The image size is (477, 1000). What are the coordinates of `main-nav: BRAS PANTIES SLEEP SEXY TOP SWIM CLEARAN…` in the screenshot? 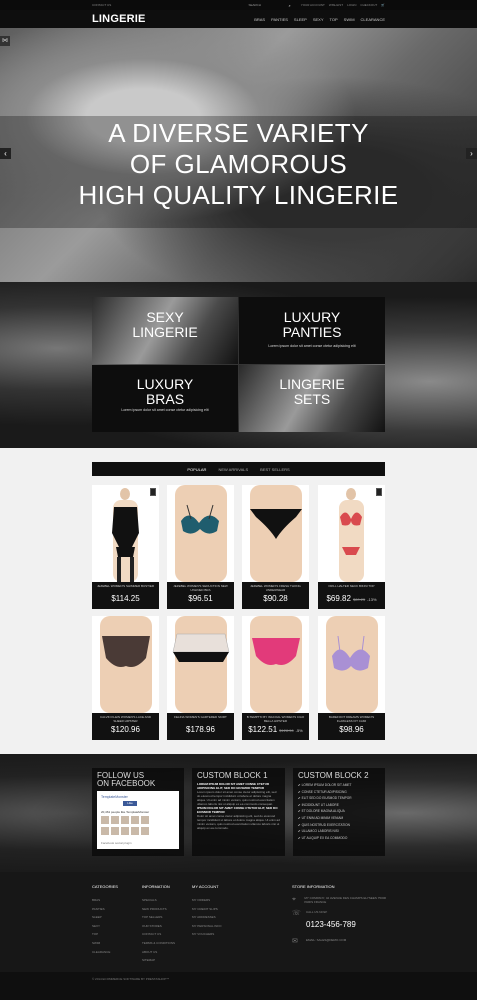 It's located at (319, 19).